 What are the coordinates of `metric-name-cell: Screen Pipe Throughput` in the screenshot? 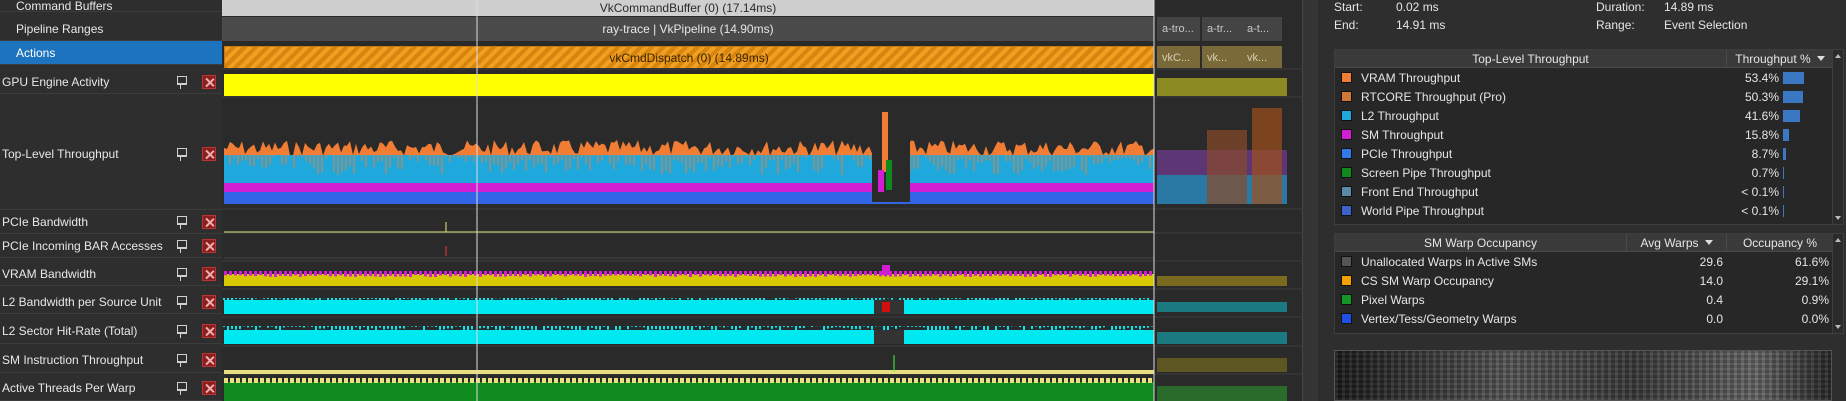 It's located at (1531, 173).